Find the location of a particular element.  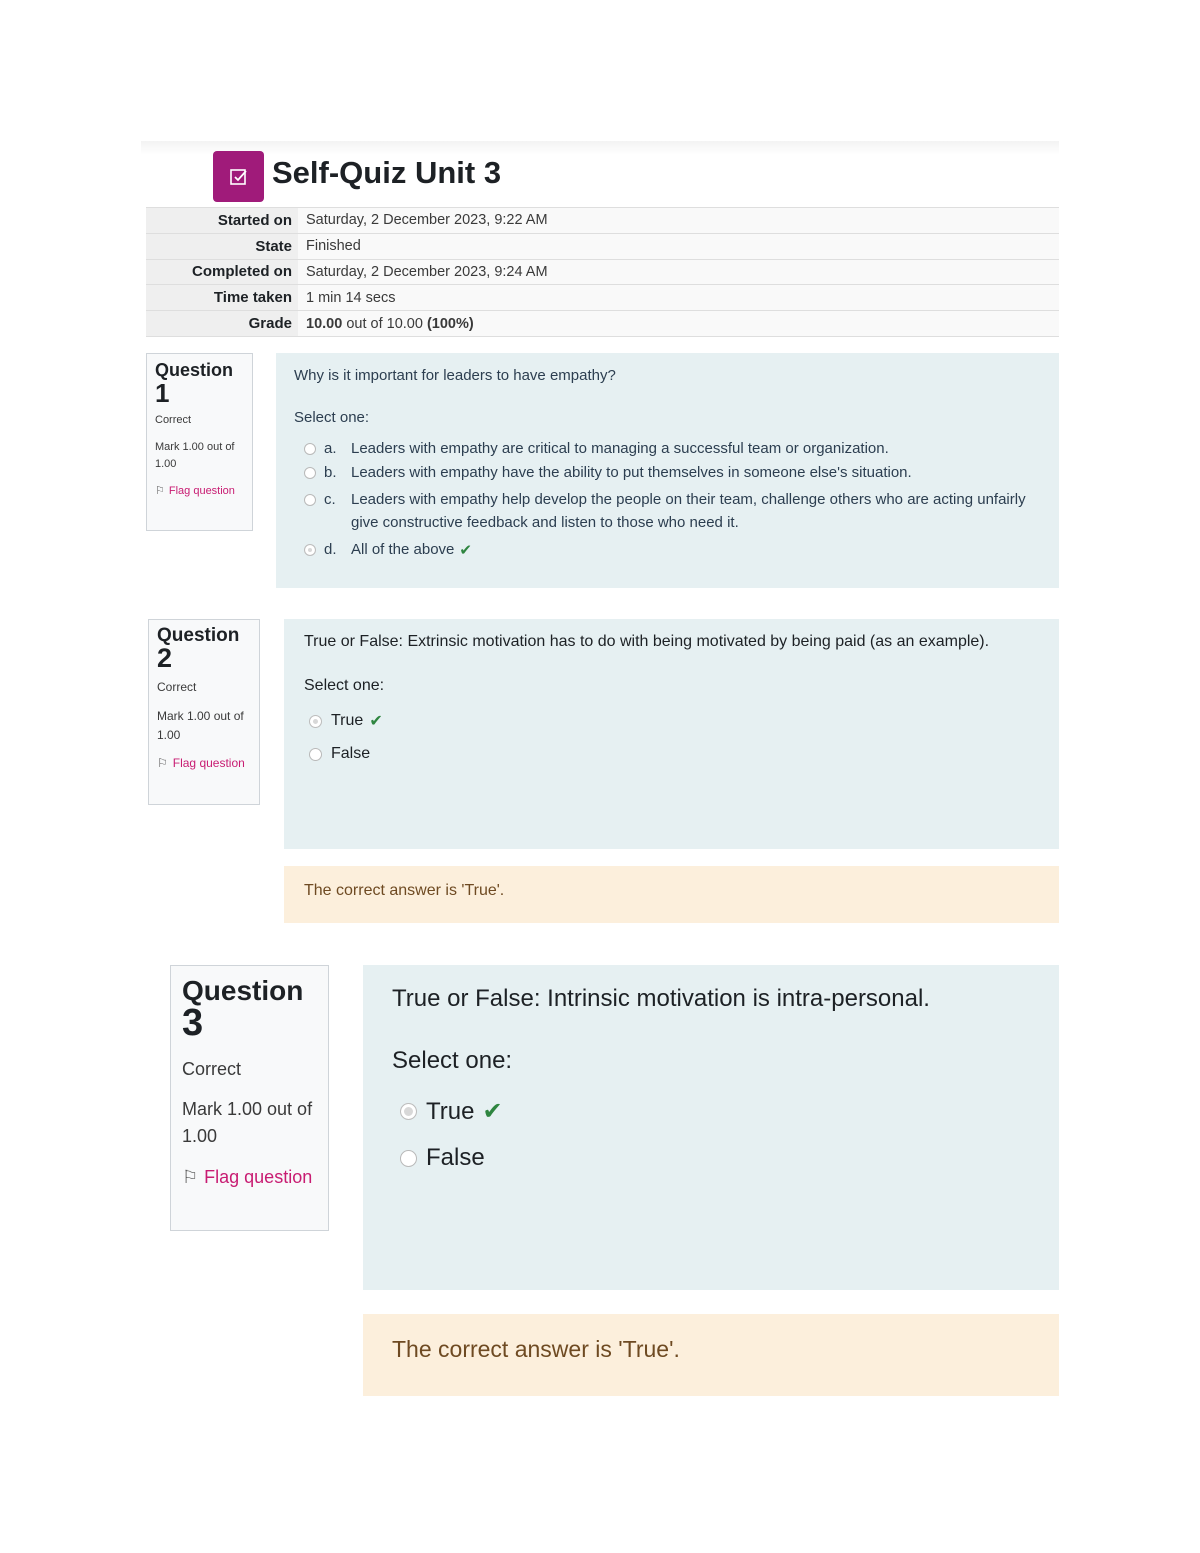

question-number: 1 is located at coordinates (162, 393).